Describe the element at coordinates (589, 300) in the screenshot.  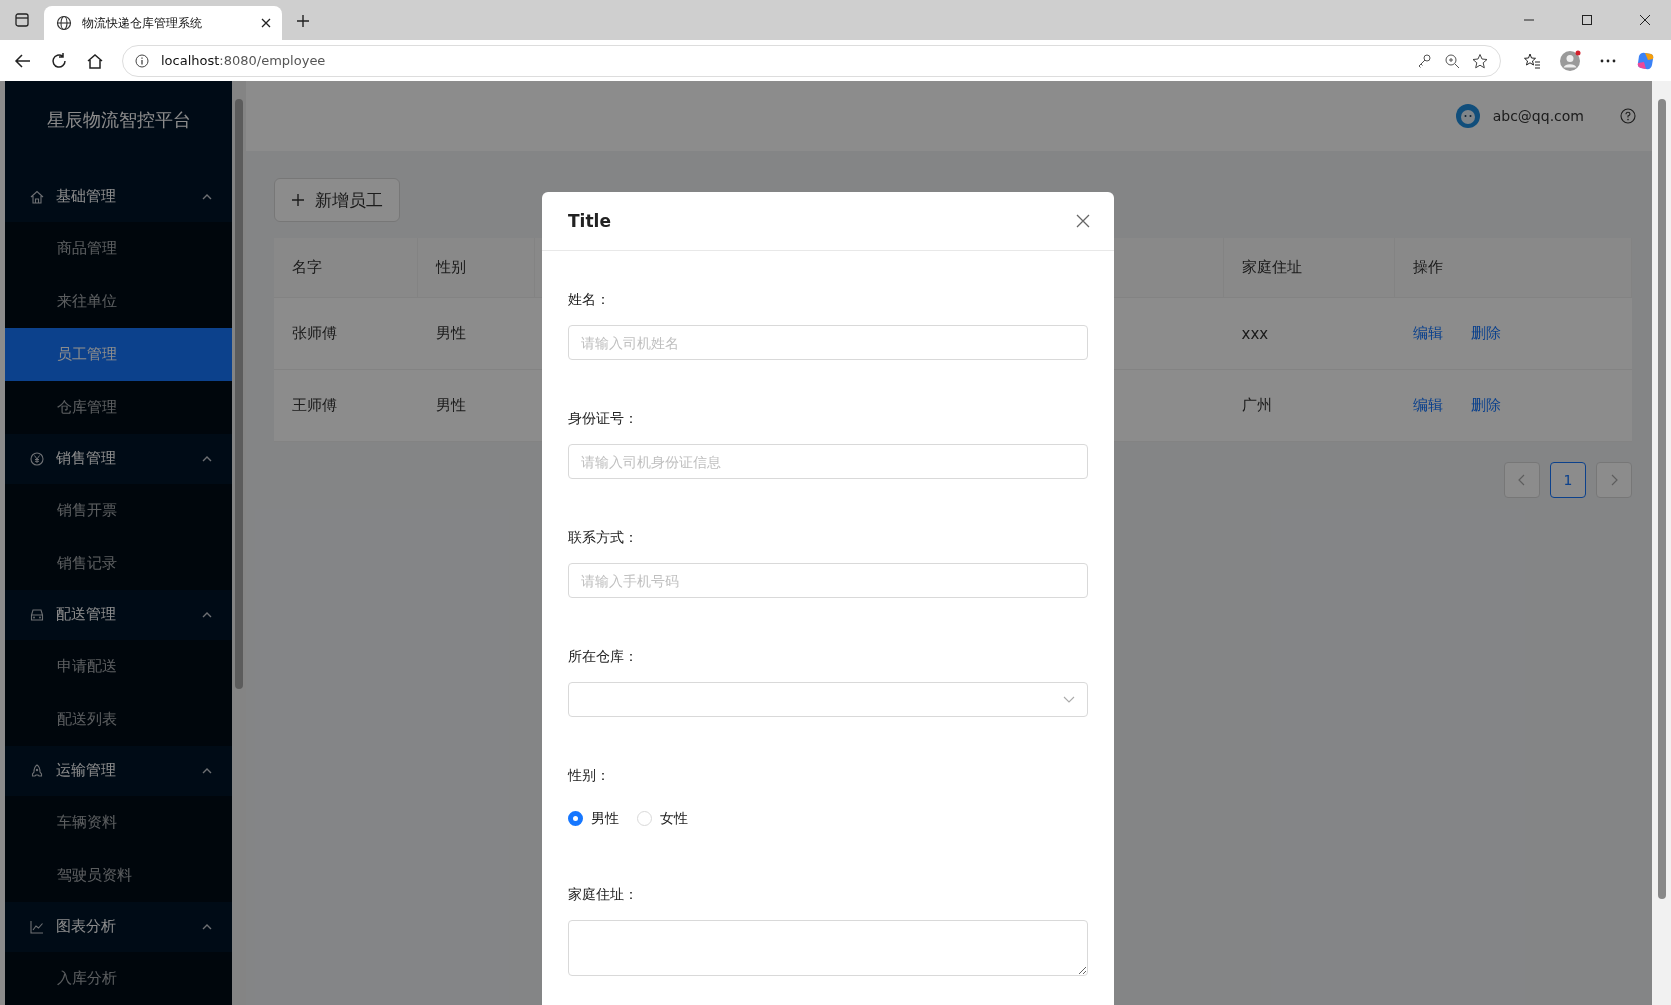
I see `field-label: 姓名：` at that location.